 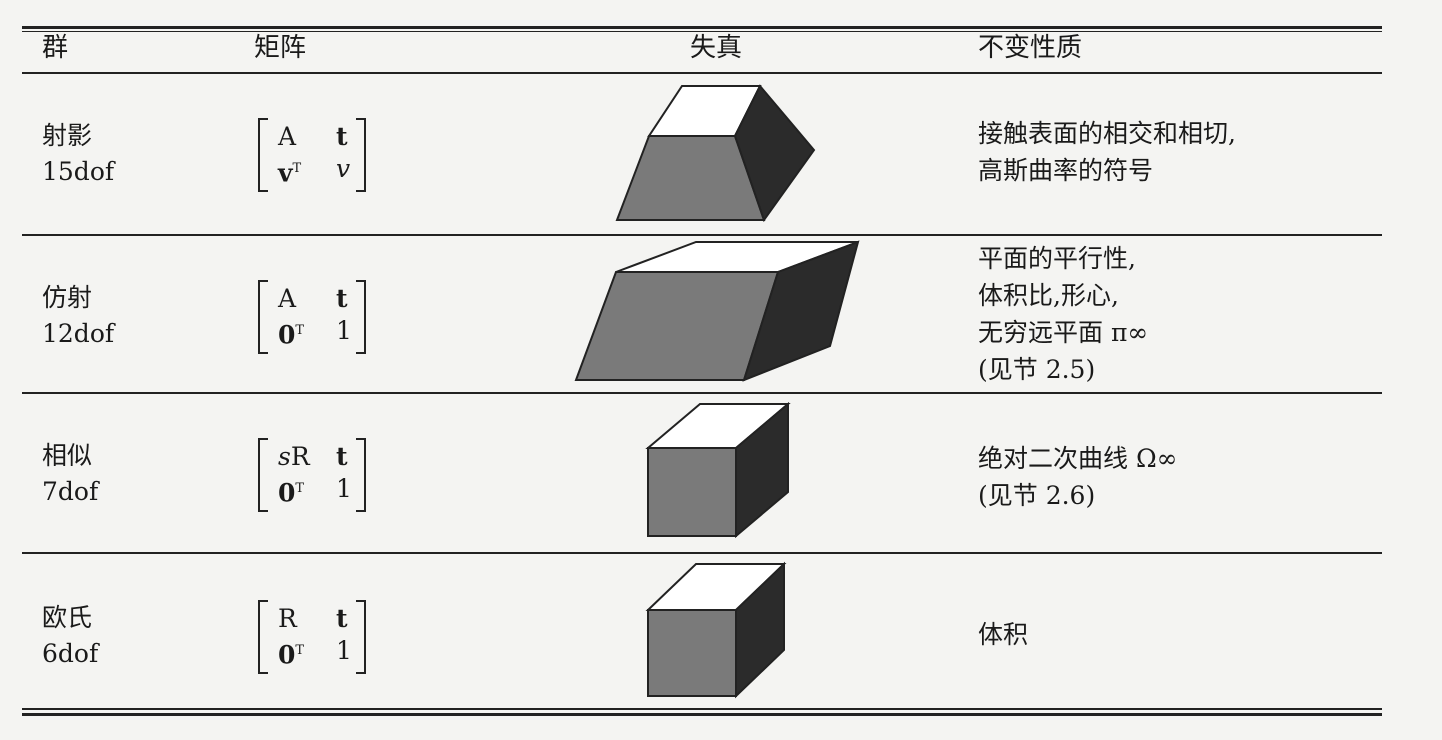 I want to click on matrix-projective: A t vT v, so click(x=312, y=155).